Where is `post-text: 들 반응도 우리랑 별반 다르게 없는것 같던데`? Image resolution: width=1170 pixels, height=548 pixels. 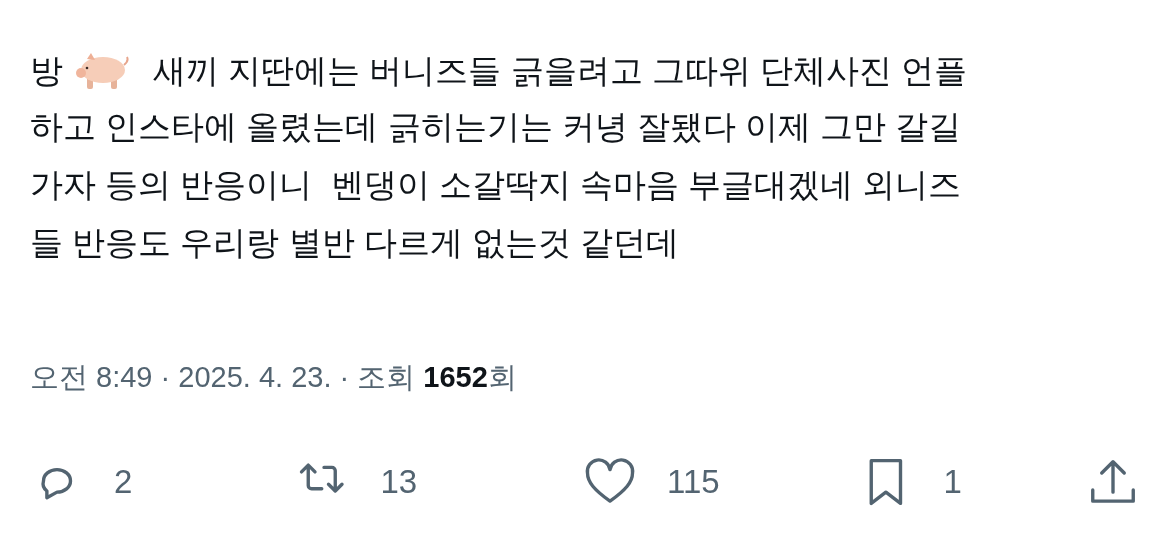 post-text: 들 반응도 우리랑 별반 다르게 없는것 같던데 is located at coordinates (355, 243).